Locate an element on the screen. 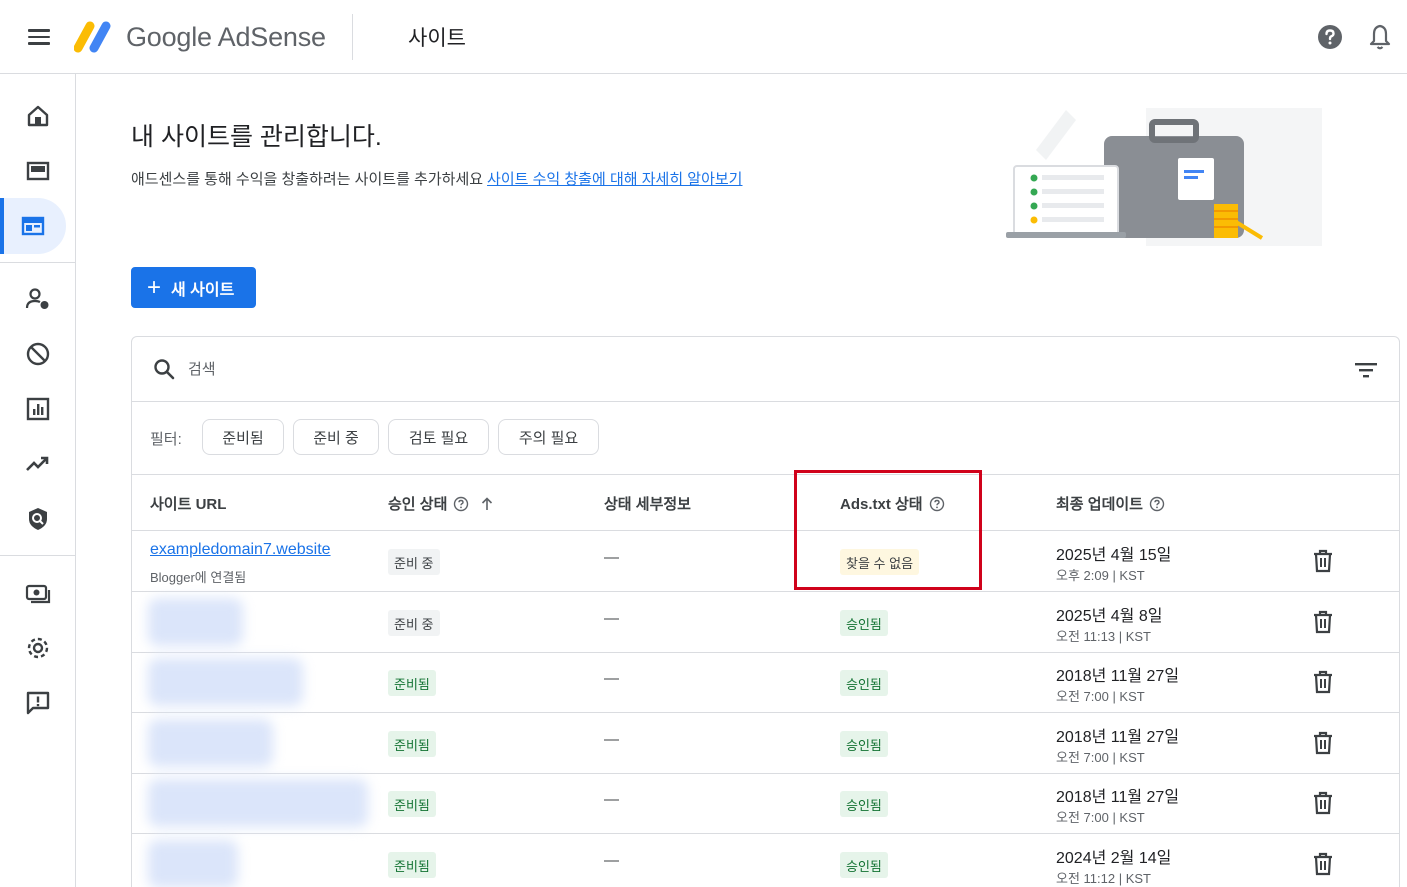 The height and width of the screenshot is (887, 1407). notifications-bell-icon is located at coordinates (1380, 37).